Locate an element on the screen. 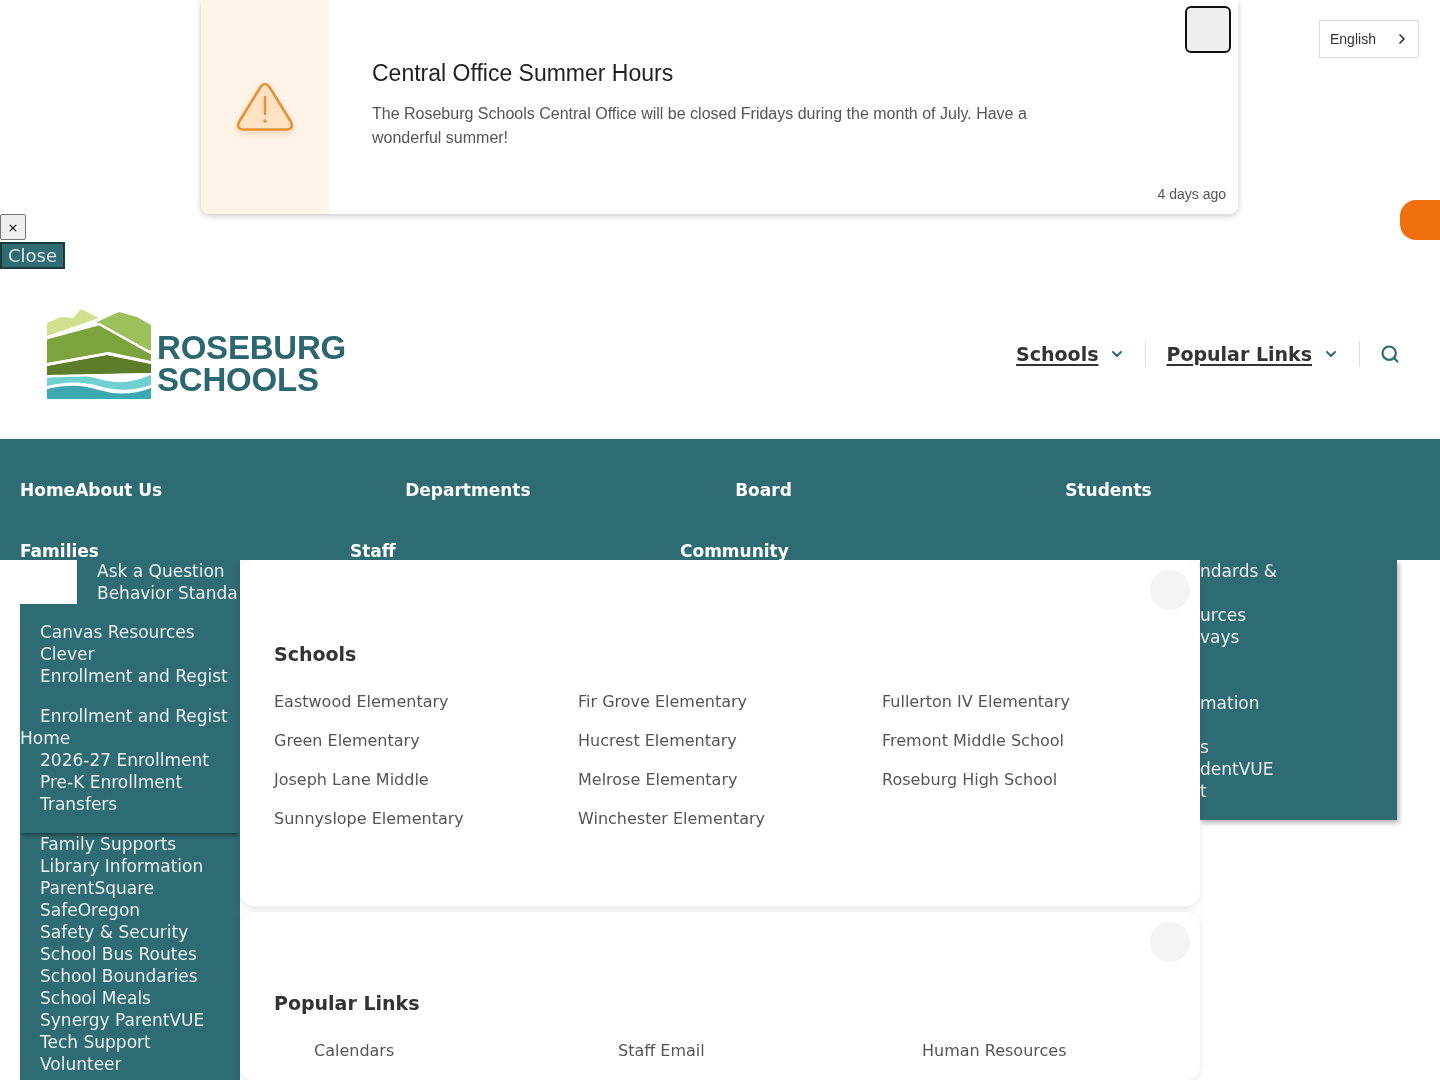  empty-button is located at coordinates (1208, 29).